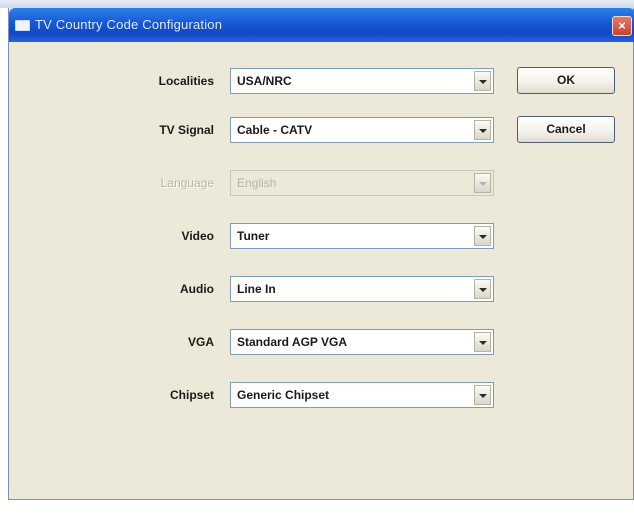 This screenshot has height=515, width=634. What do you see at coordinates (197, 289) in the screenshot?
I see `audio-label: Audio` at bounding box center [197, 289].